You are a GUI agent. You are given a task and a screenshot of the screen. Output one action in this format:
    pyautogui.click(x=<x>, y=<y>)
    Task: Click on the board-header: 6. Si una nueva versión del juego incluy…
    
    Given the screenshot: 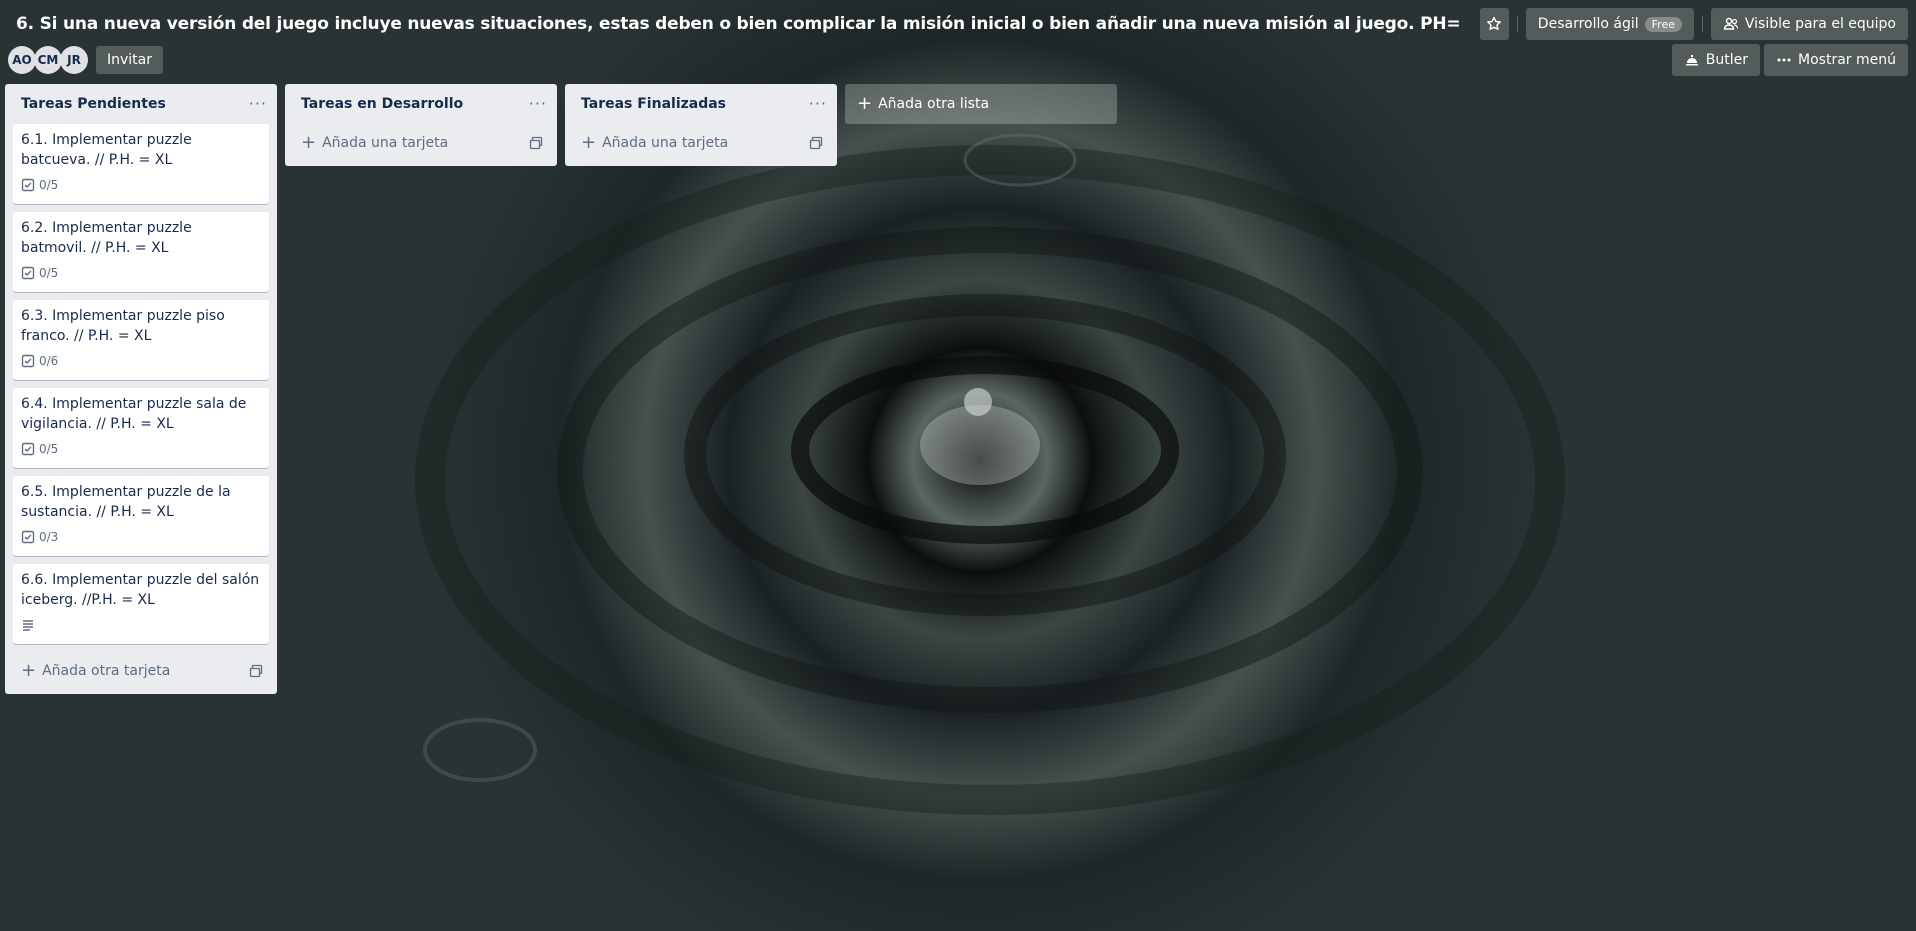 What is the action you would take?
    pyautogui.click(x=958, y=24)
    